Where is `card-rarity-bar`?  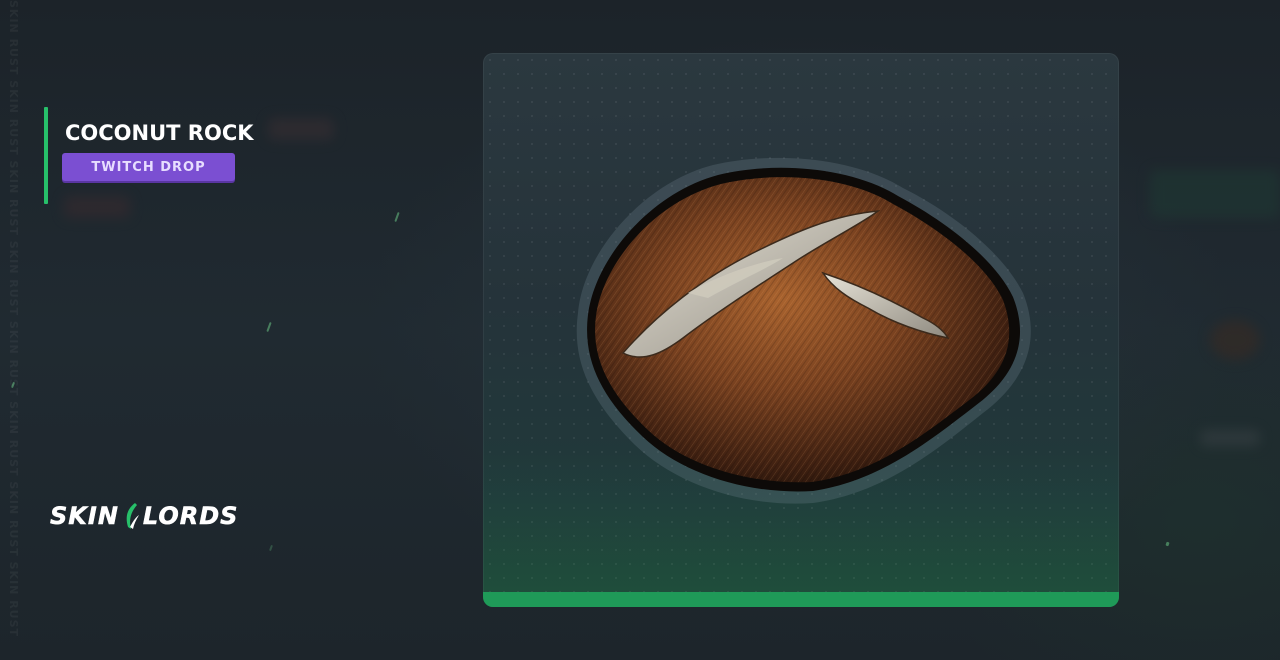
card-rarity-bar is located at coordinates (801, 599).